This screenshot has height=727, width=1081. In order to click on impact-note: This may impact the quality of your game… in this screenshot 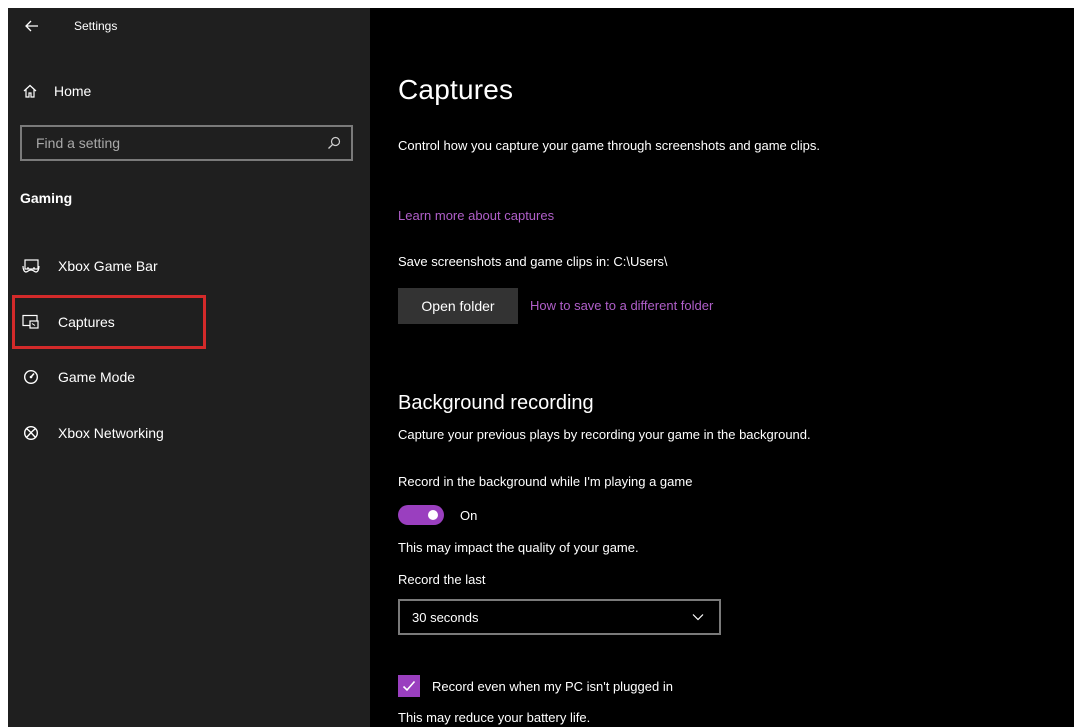, I will do `click(518, 547)`.